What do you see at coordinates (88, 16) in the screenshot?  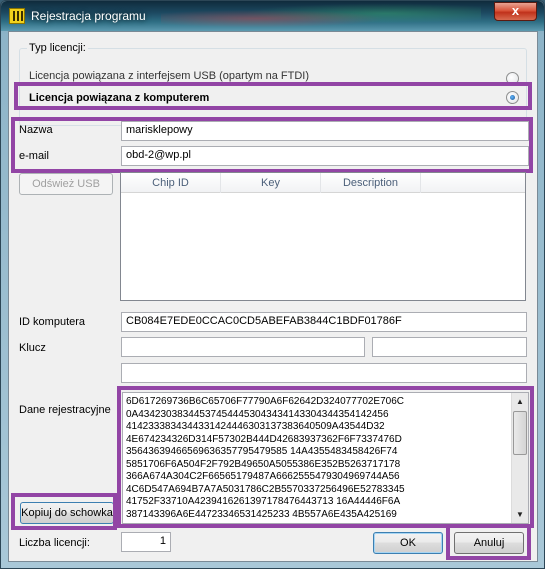 I see `window-title: Rejestracja programu` at bounding box center [88, 16].